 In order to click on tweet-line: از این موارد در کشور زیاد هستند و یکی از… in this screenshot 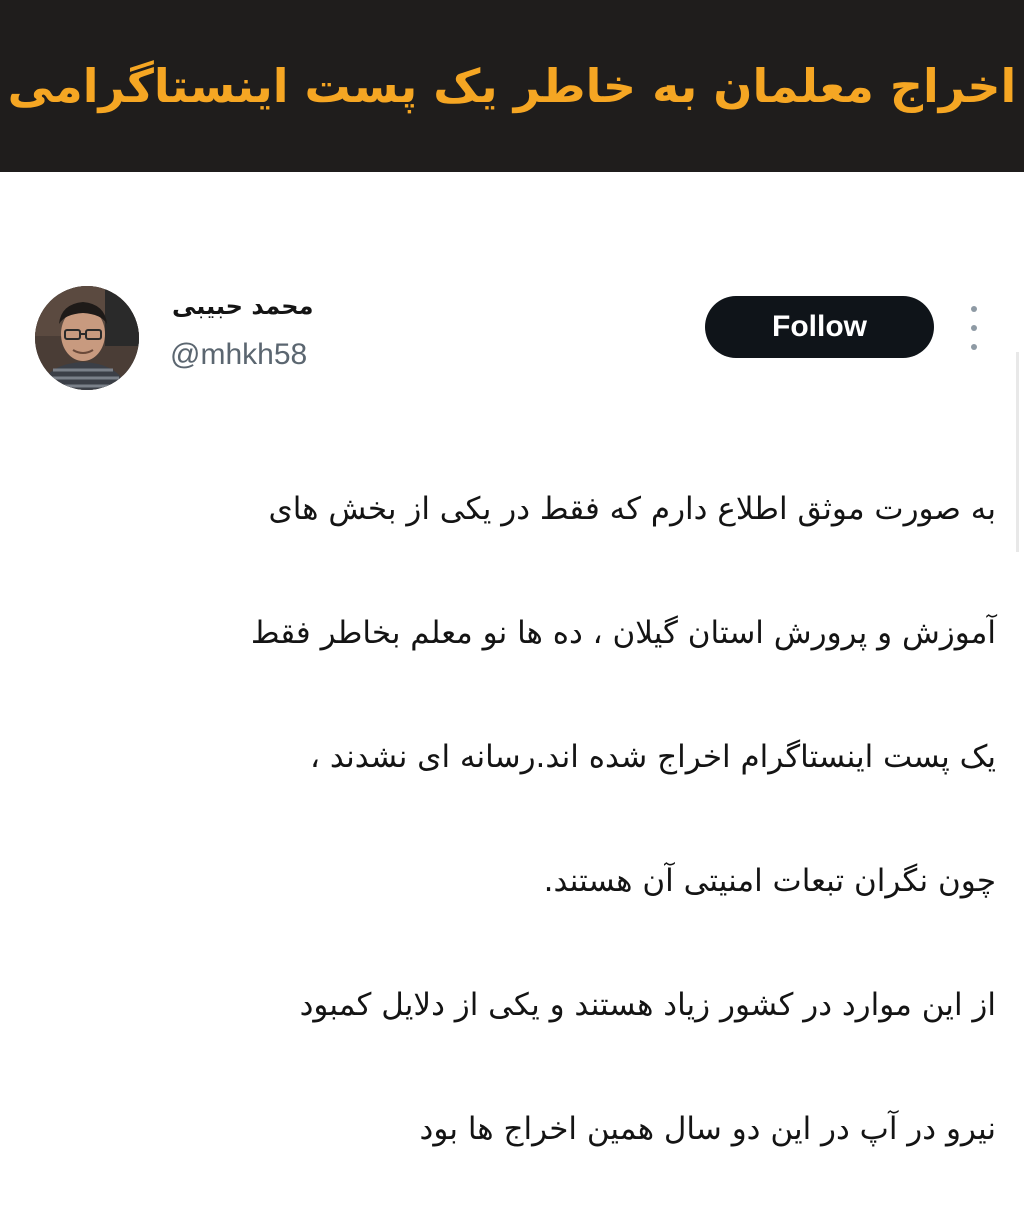, I will do `click(647, 1005)`.